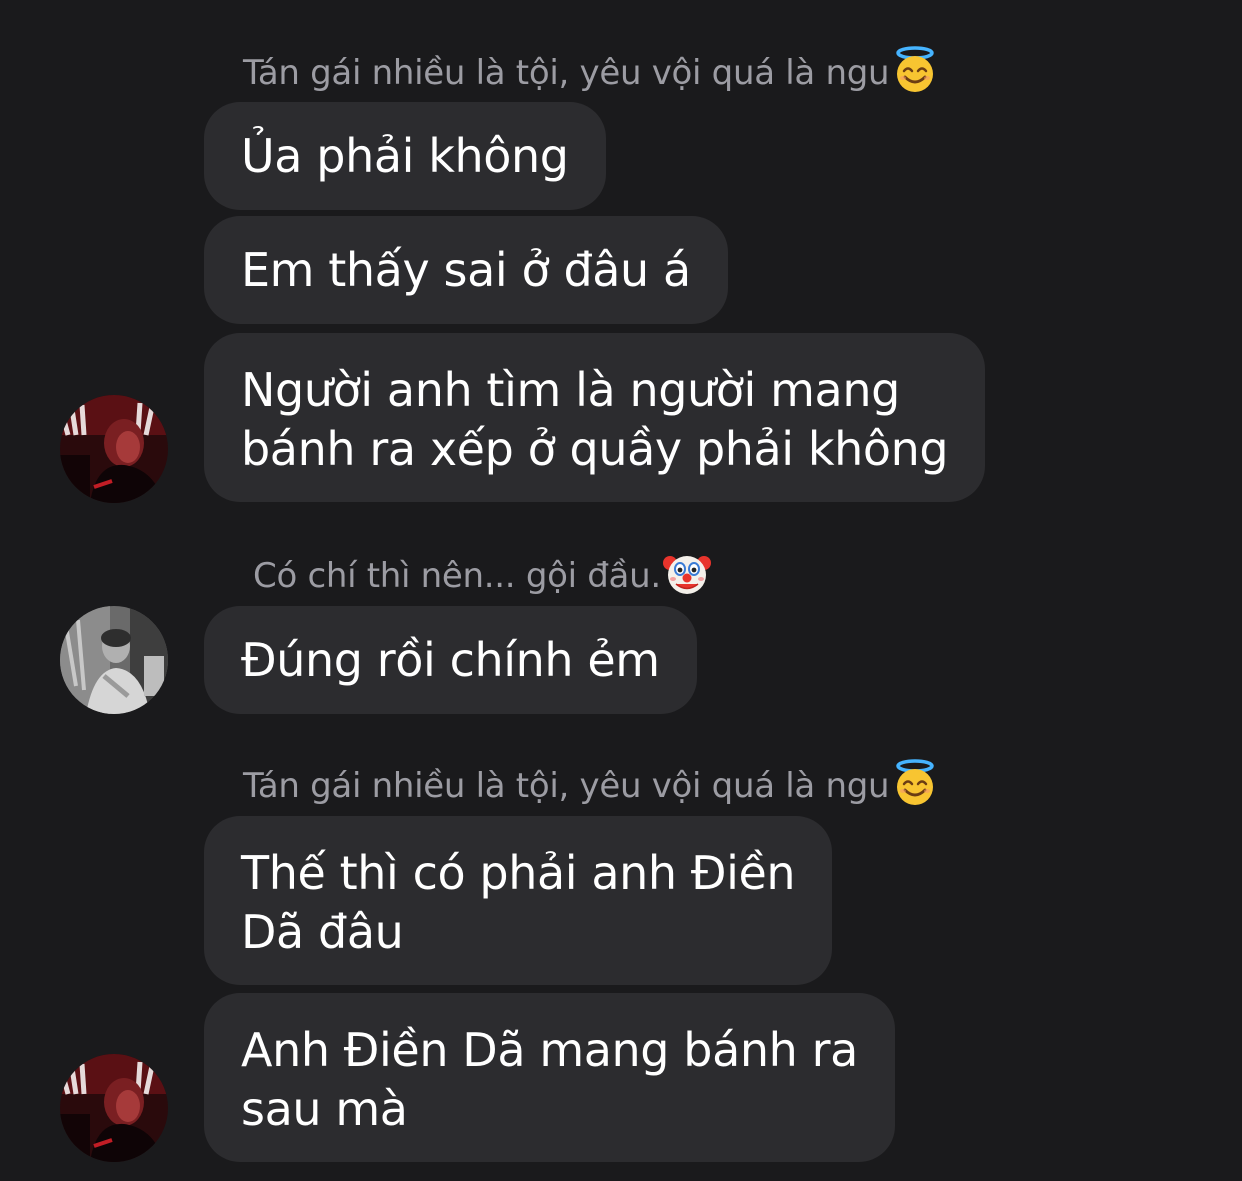 The width and height of the screenshot is (1242, 1181). I want to click on sender-name-1: Tán gái nhiều là tội, yêu vội quá là ngu, so click(591, 70).